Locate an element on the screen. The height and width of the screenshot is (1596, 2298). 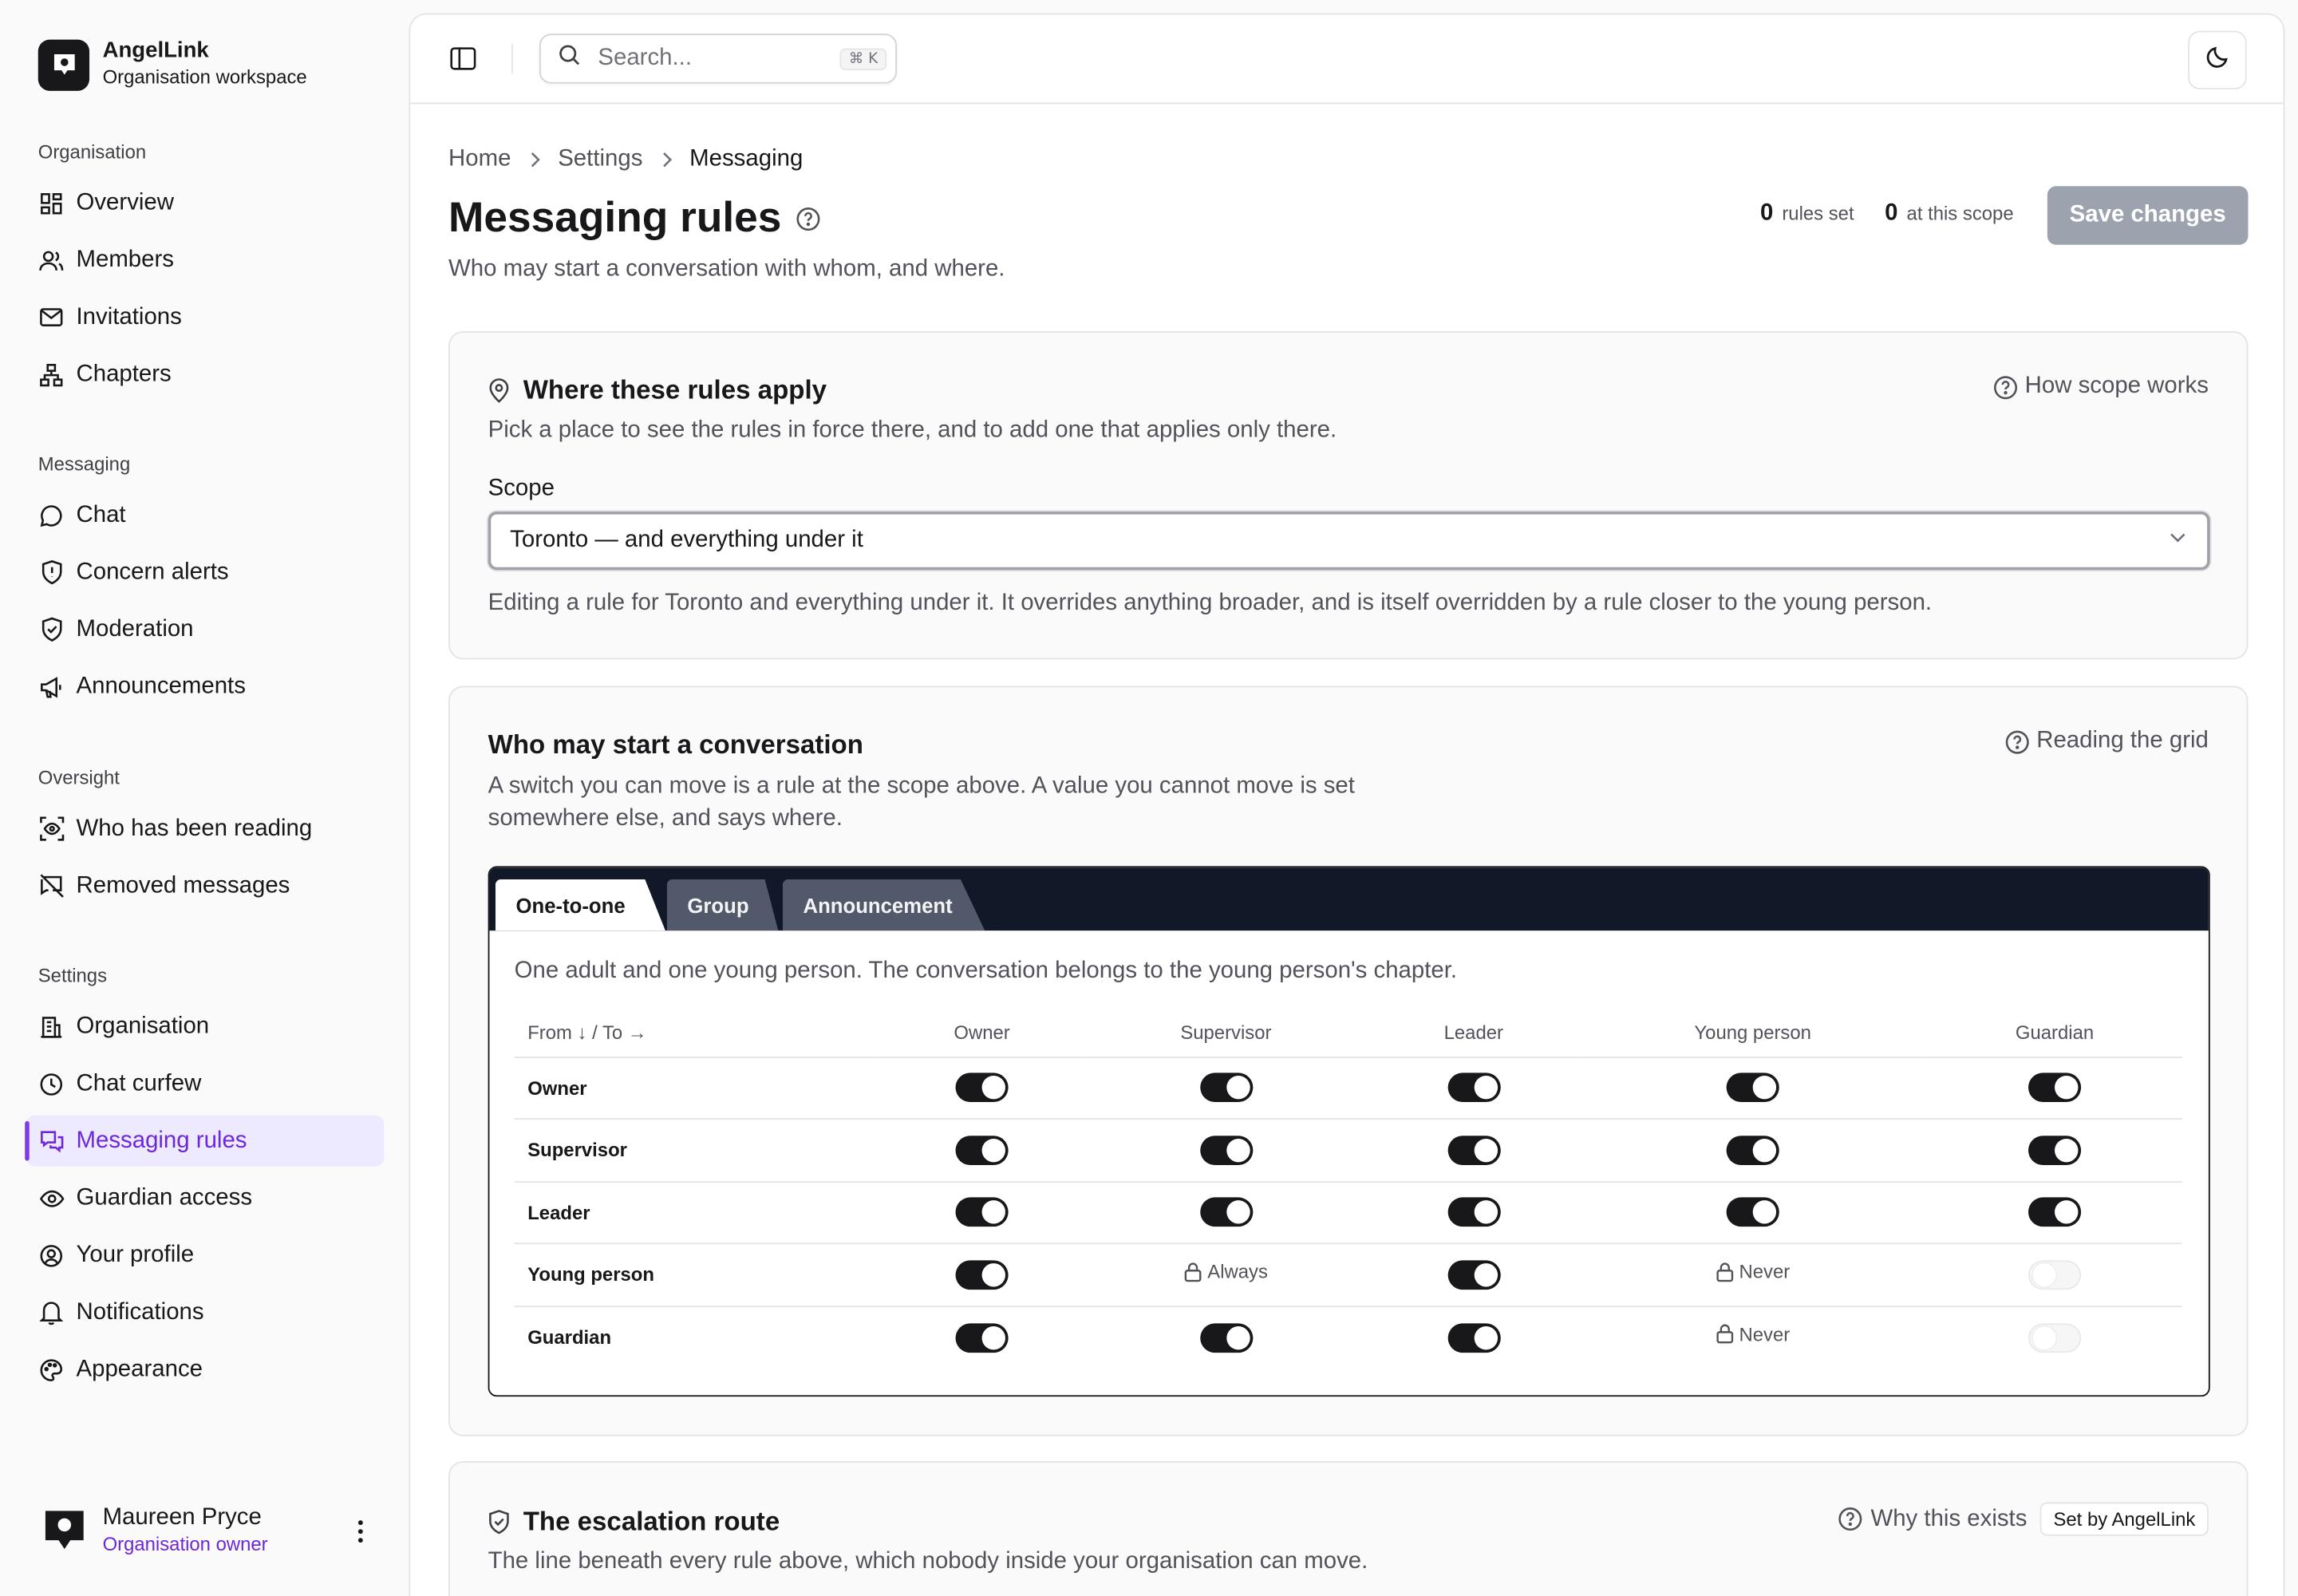
grid-row: Guardian Never is located at coordinates (1349, 1337).